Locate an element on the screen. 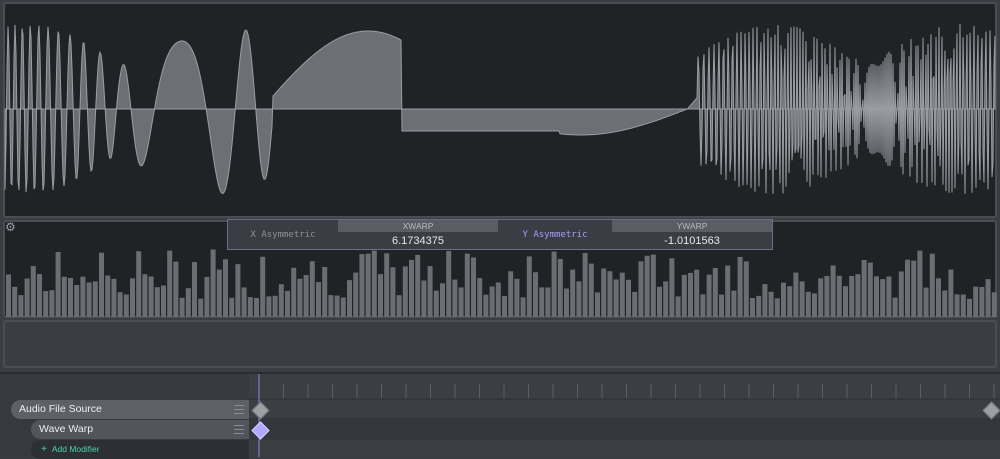 This screenshot has height=459, width=1000. gear-icon: ⚙ is located at coordinates (11, 227).